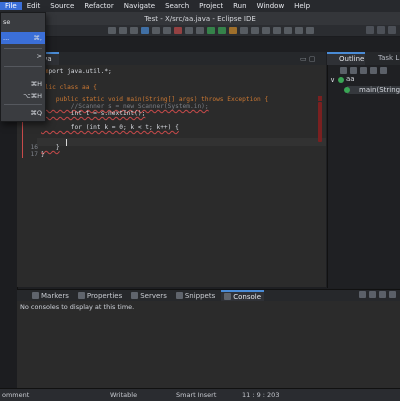  What do you see at coordinates (362, 294) in the screenshot?
I see `open-console-icon` at bounding box center [362, 294].